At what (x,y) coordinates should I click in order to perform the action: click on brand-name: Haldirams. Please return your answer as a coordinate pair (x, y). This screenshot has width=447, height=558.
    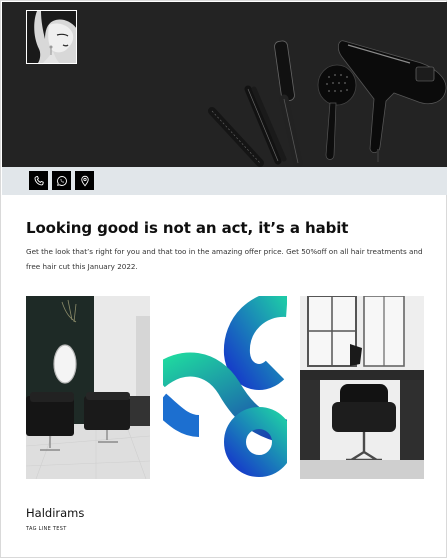
    Looking at the image, I should click on (55, 513).